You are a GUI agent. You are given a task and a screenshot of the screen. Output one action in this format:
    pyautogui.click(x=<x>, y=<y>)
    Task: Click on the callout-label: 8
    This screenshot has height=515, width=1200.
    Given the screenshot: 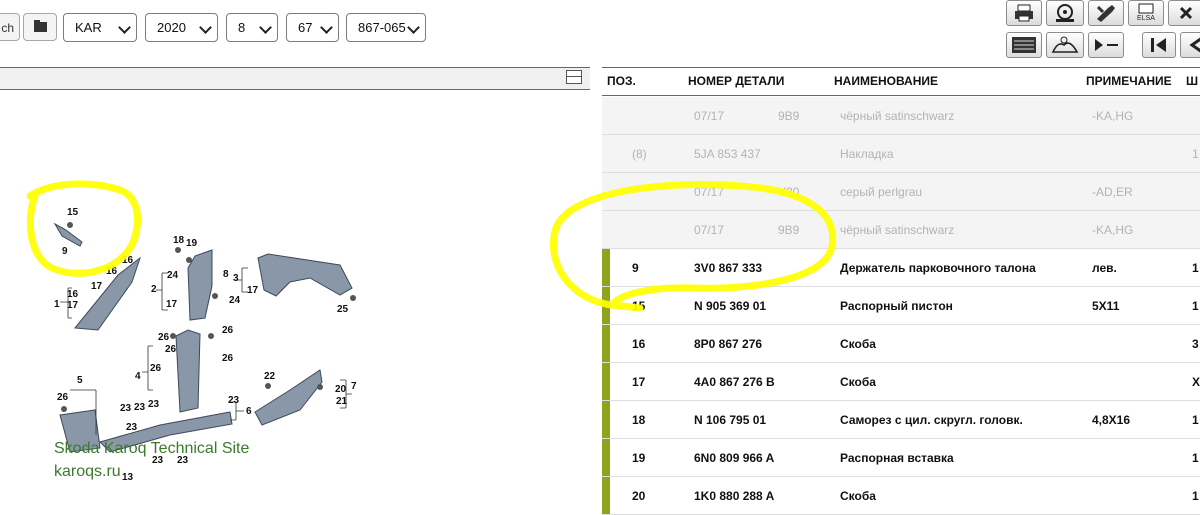 What is the action you would take?
    pyautogui.click(x=226, y=274)
    